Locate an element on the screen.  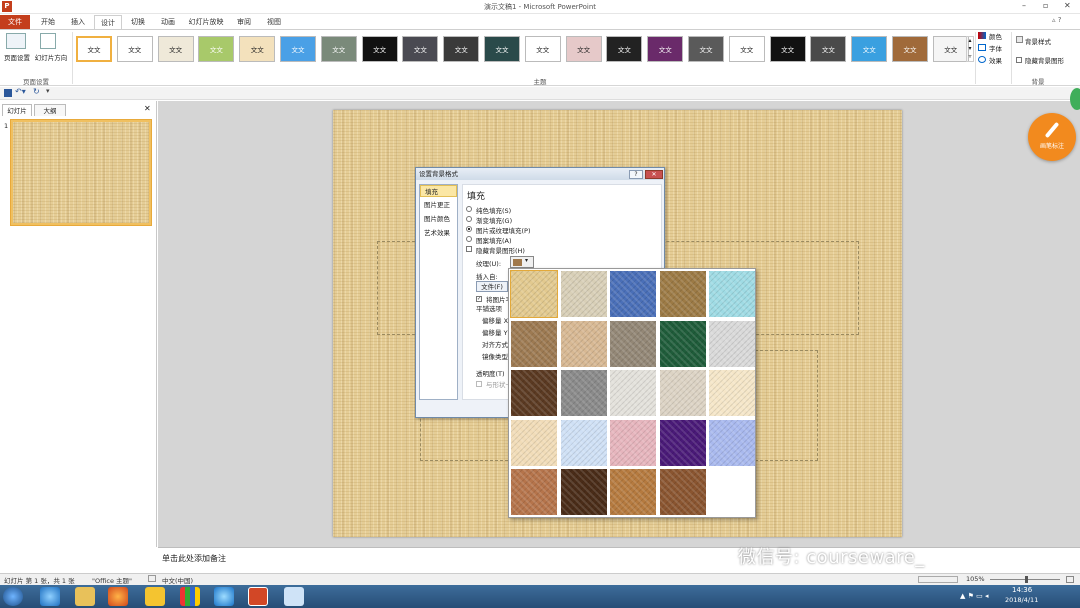
fit-slide-icon is located at coordinates (1070, 579).